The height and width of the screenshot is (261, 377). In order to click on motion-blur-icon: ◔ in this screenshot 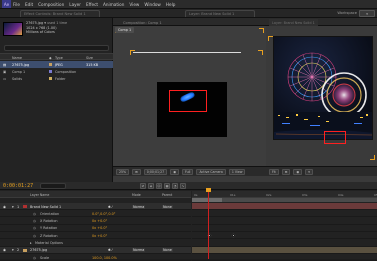, I will do `click(175, 186)`.